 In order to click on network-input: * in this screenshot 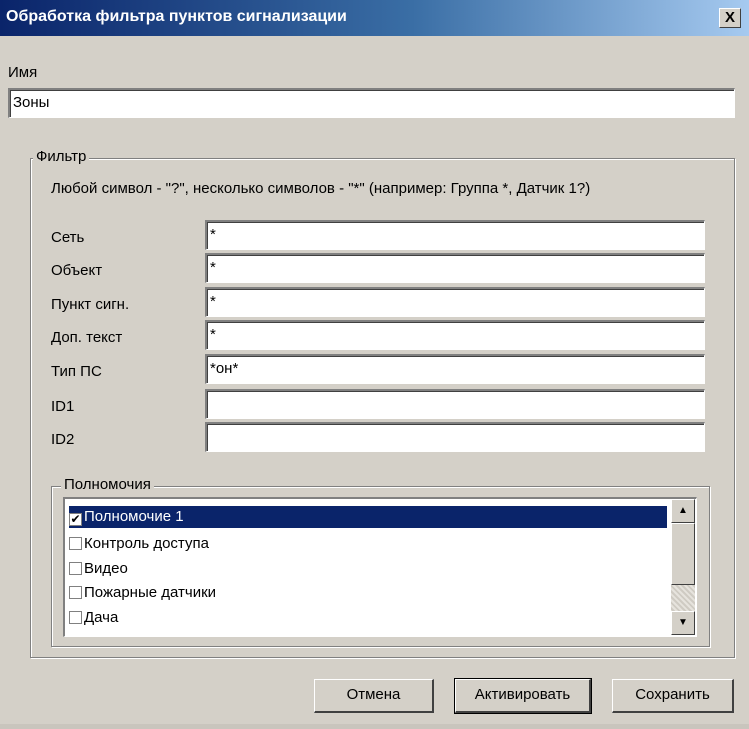, I will do `click(455, 235)`.